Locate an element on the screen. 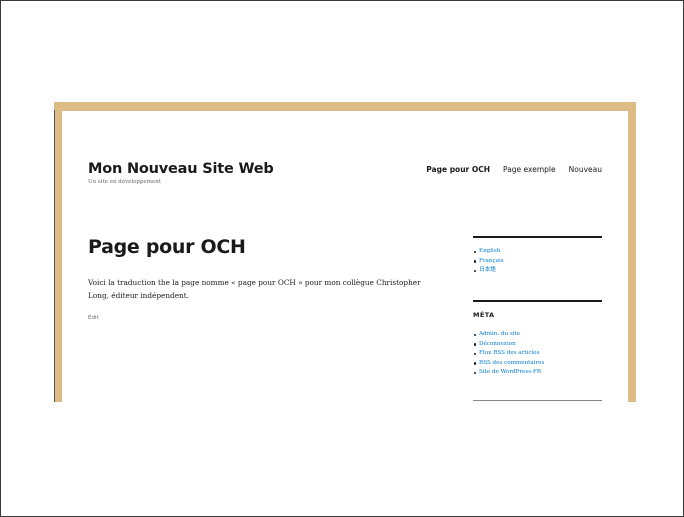 The height and width of the screenshot is (517, 684). site-description: Un site en développement is located at coordinates (124, 182).